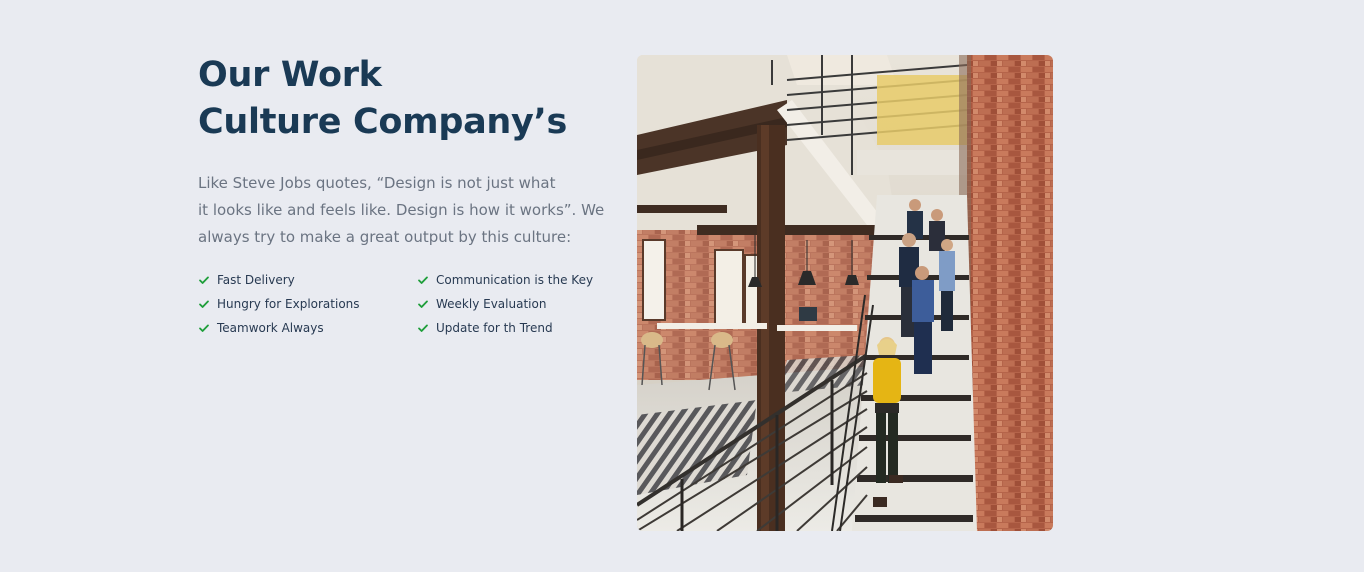 The width and height of the screenshot is (1364, 573). I want to click on heading-line-1: Our Work, so click(290, 75).